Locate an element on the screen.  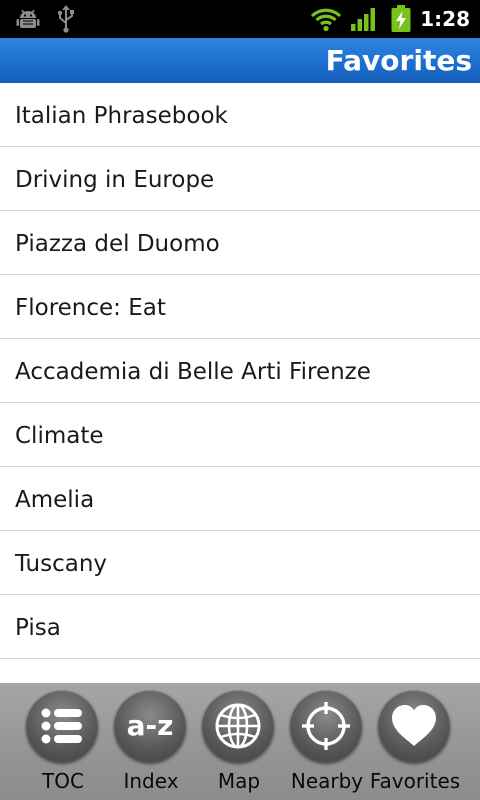
a-z-icon: a-z is located at coordinates (150, 725).